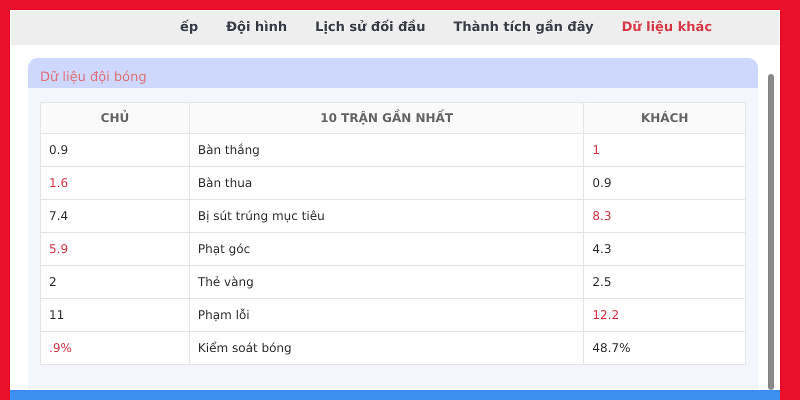 The width and height of the screenshot is (800, 400). I want to click on panel-title: Dữ liệu đội bóng, so click(93, 77).